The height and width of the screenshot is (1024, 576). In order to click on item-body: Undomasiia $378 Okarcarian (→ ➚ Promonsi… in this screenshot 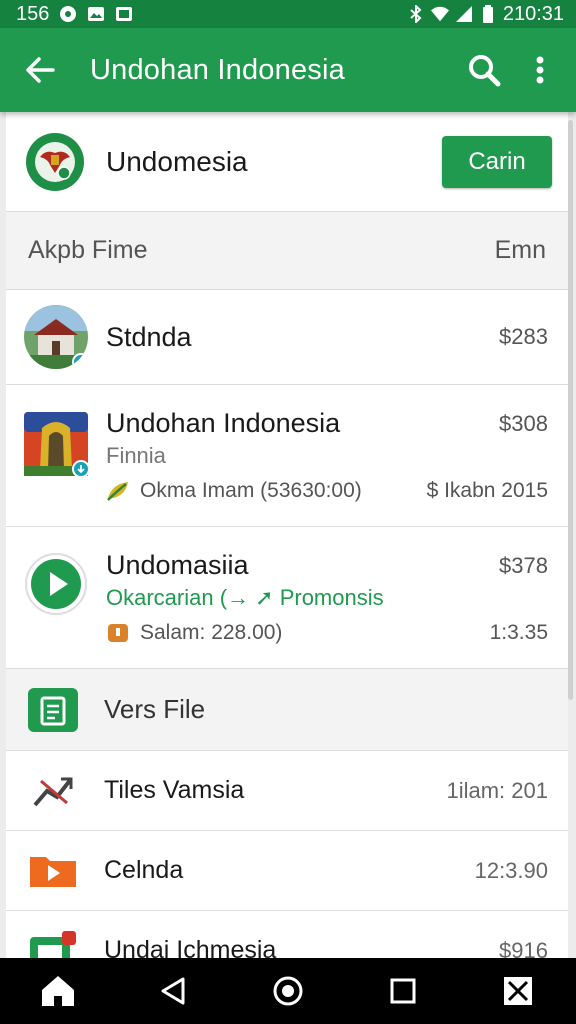, I will do `click(327, 597)`.